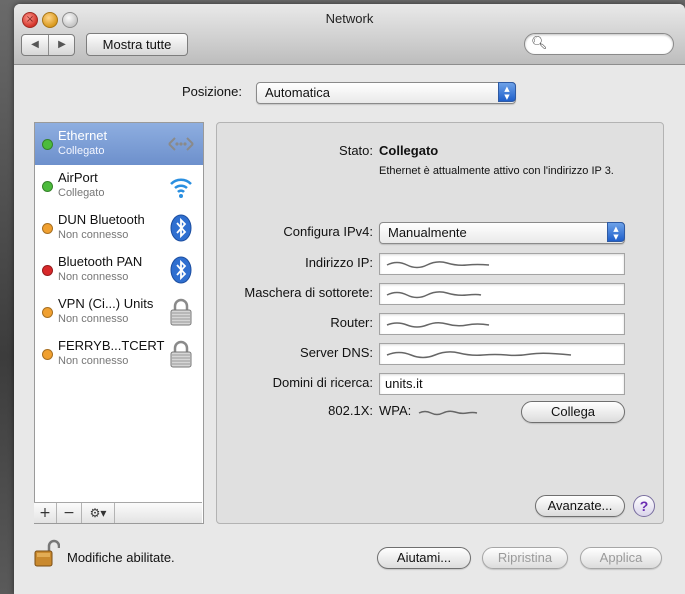  I want to click on dot1x-value: WPA:, so click(395, 410).